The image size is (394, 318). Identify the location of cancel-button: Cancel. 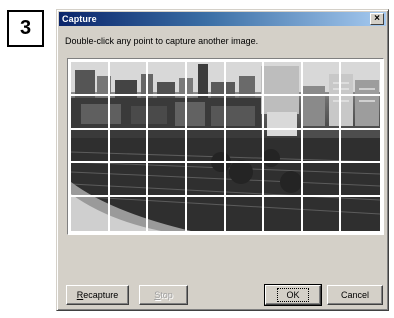
(355, 295).